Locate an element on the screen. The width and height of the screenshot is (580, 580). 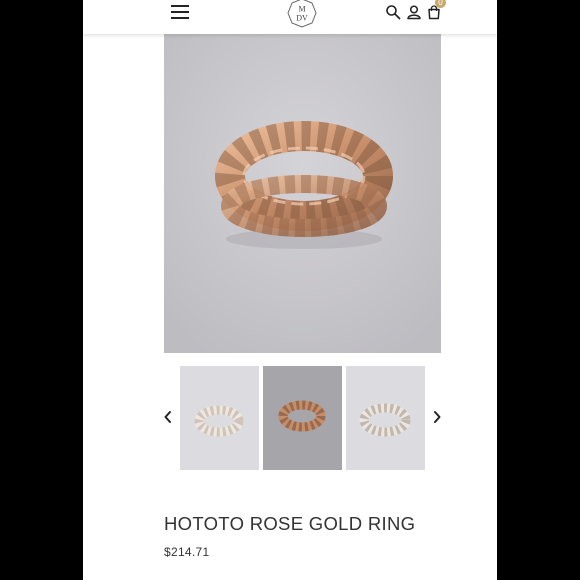
site-header: M DV 0 is located at coordinates (290, 17).